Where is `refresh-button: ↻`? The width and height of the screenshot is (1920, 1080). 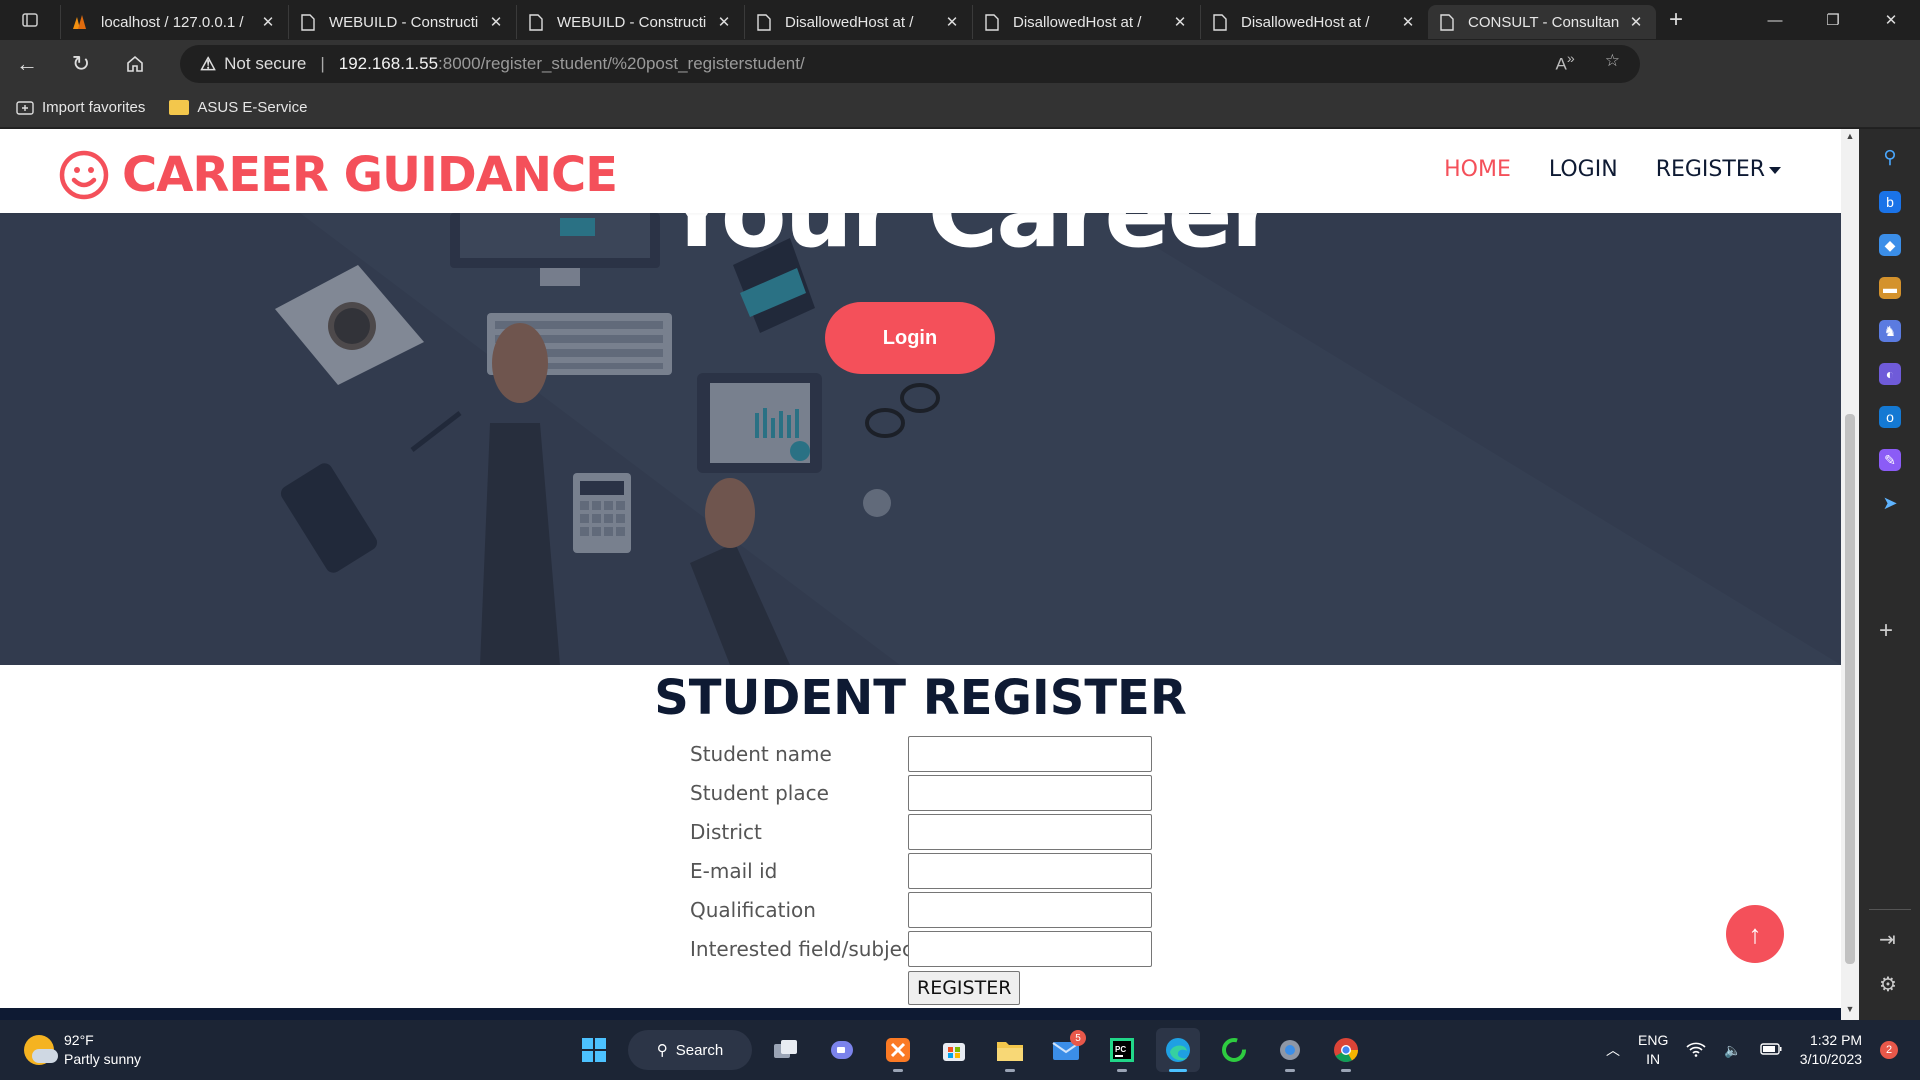
refresh-button: ↻ is located at coordinates (81, 64).